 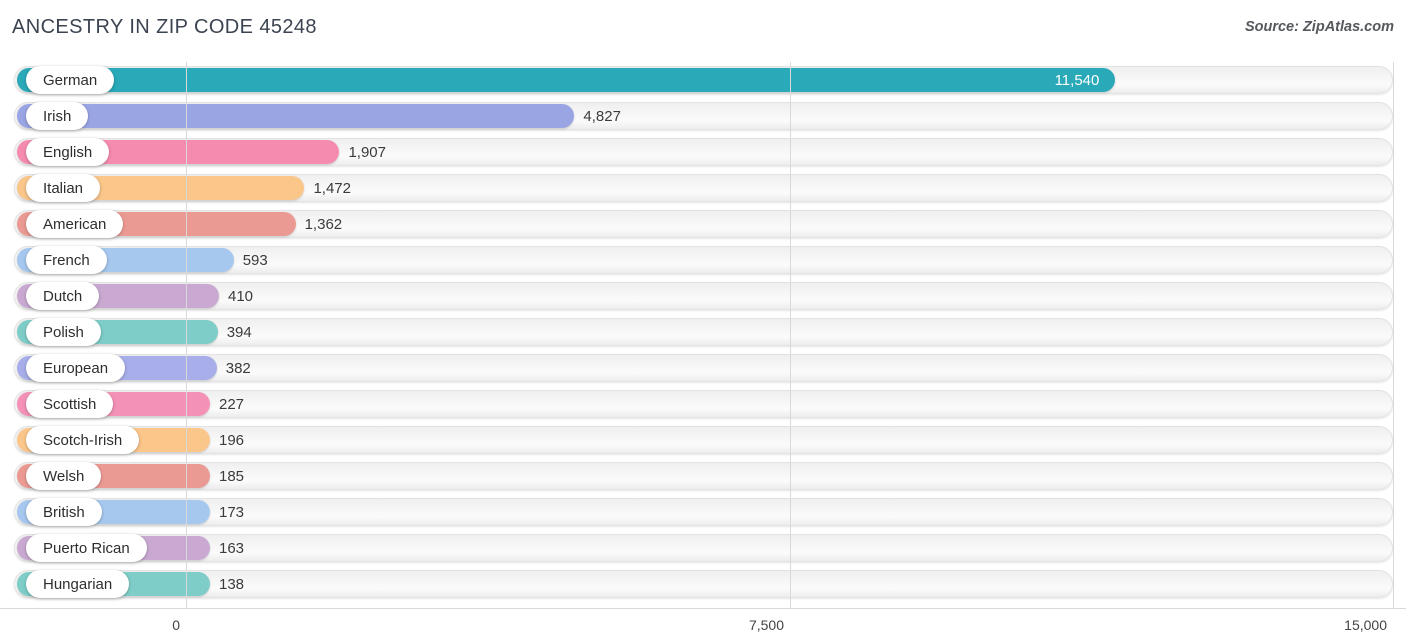 I want to click on bar-row: Italian 1,472, so click(x=703, y=188).